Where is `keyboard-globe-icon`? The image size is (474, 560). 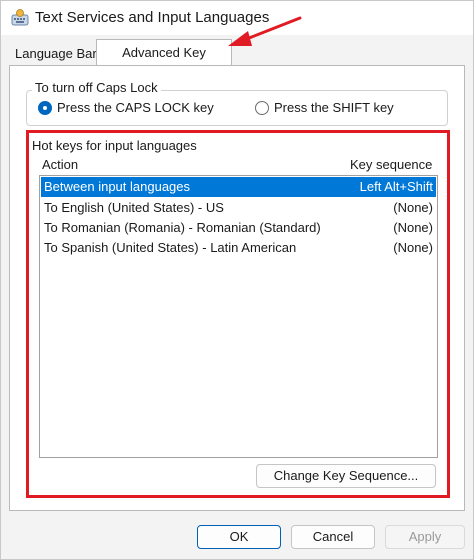 keyboard-globe-icon is located at coordinates (20, 17).